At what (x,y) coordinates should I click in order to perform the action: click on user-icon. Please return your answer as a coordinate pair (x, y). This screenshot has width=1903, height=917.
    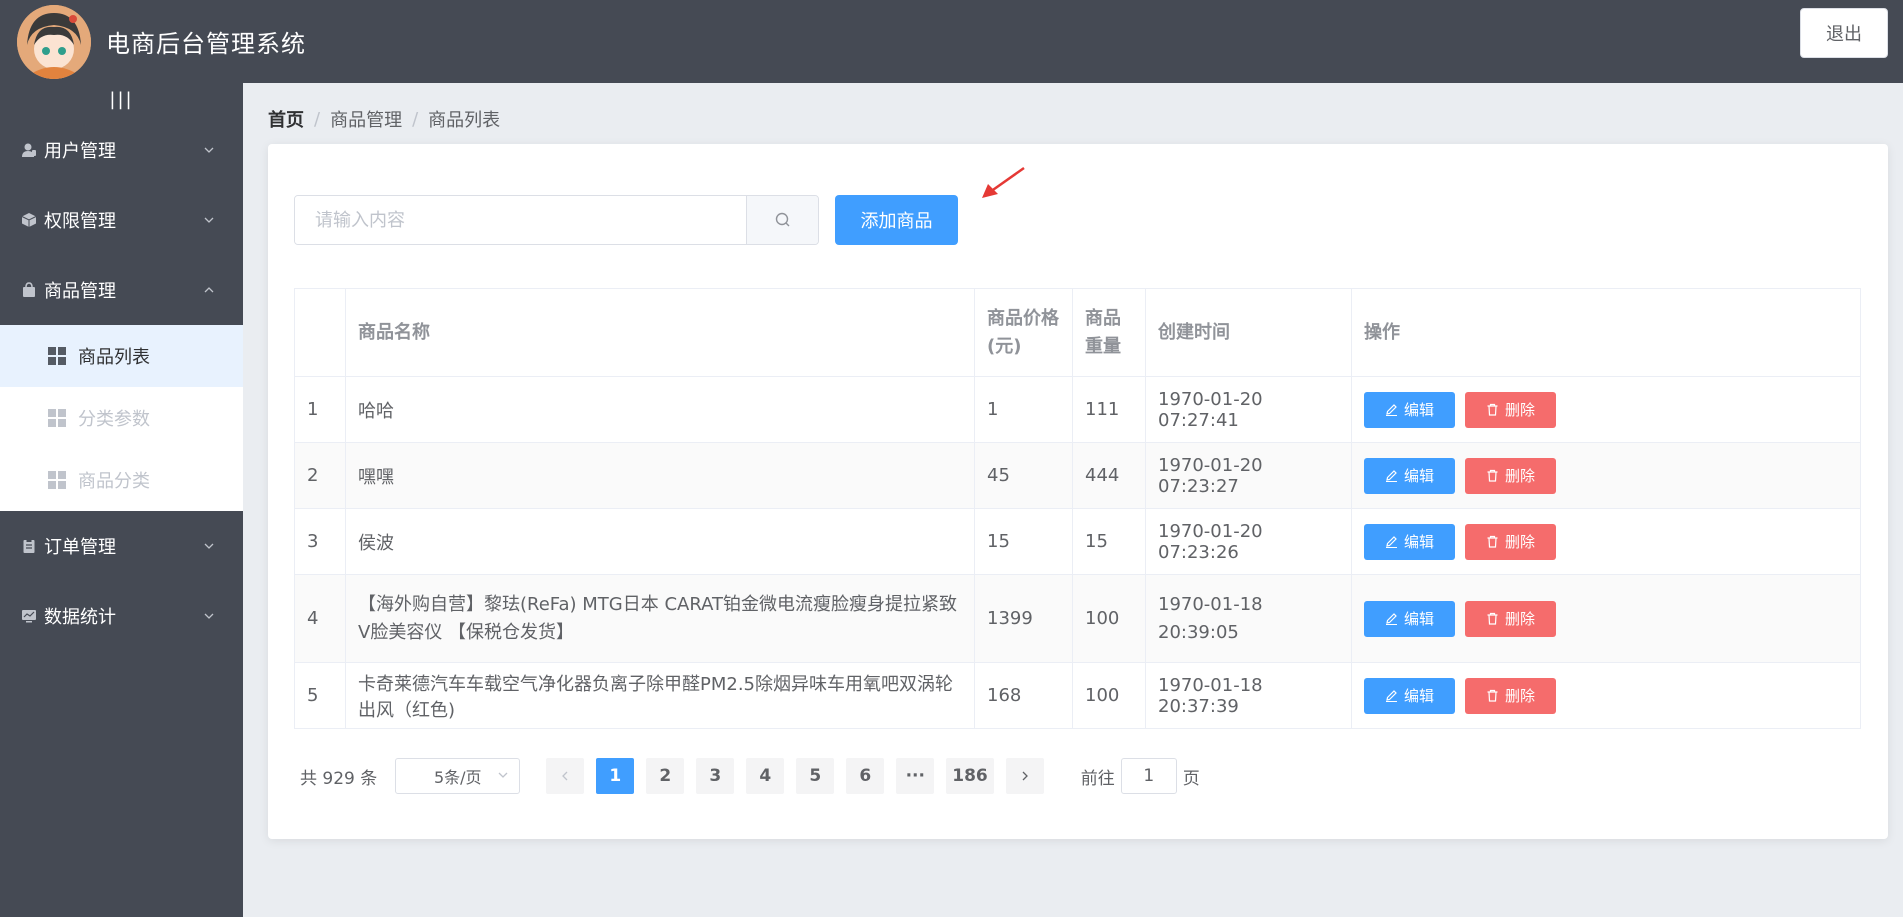
    Looking at the image, I should click on (29, 150).